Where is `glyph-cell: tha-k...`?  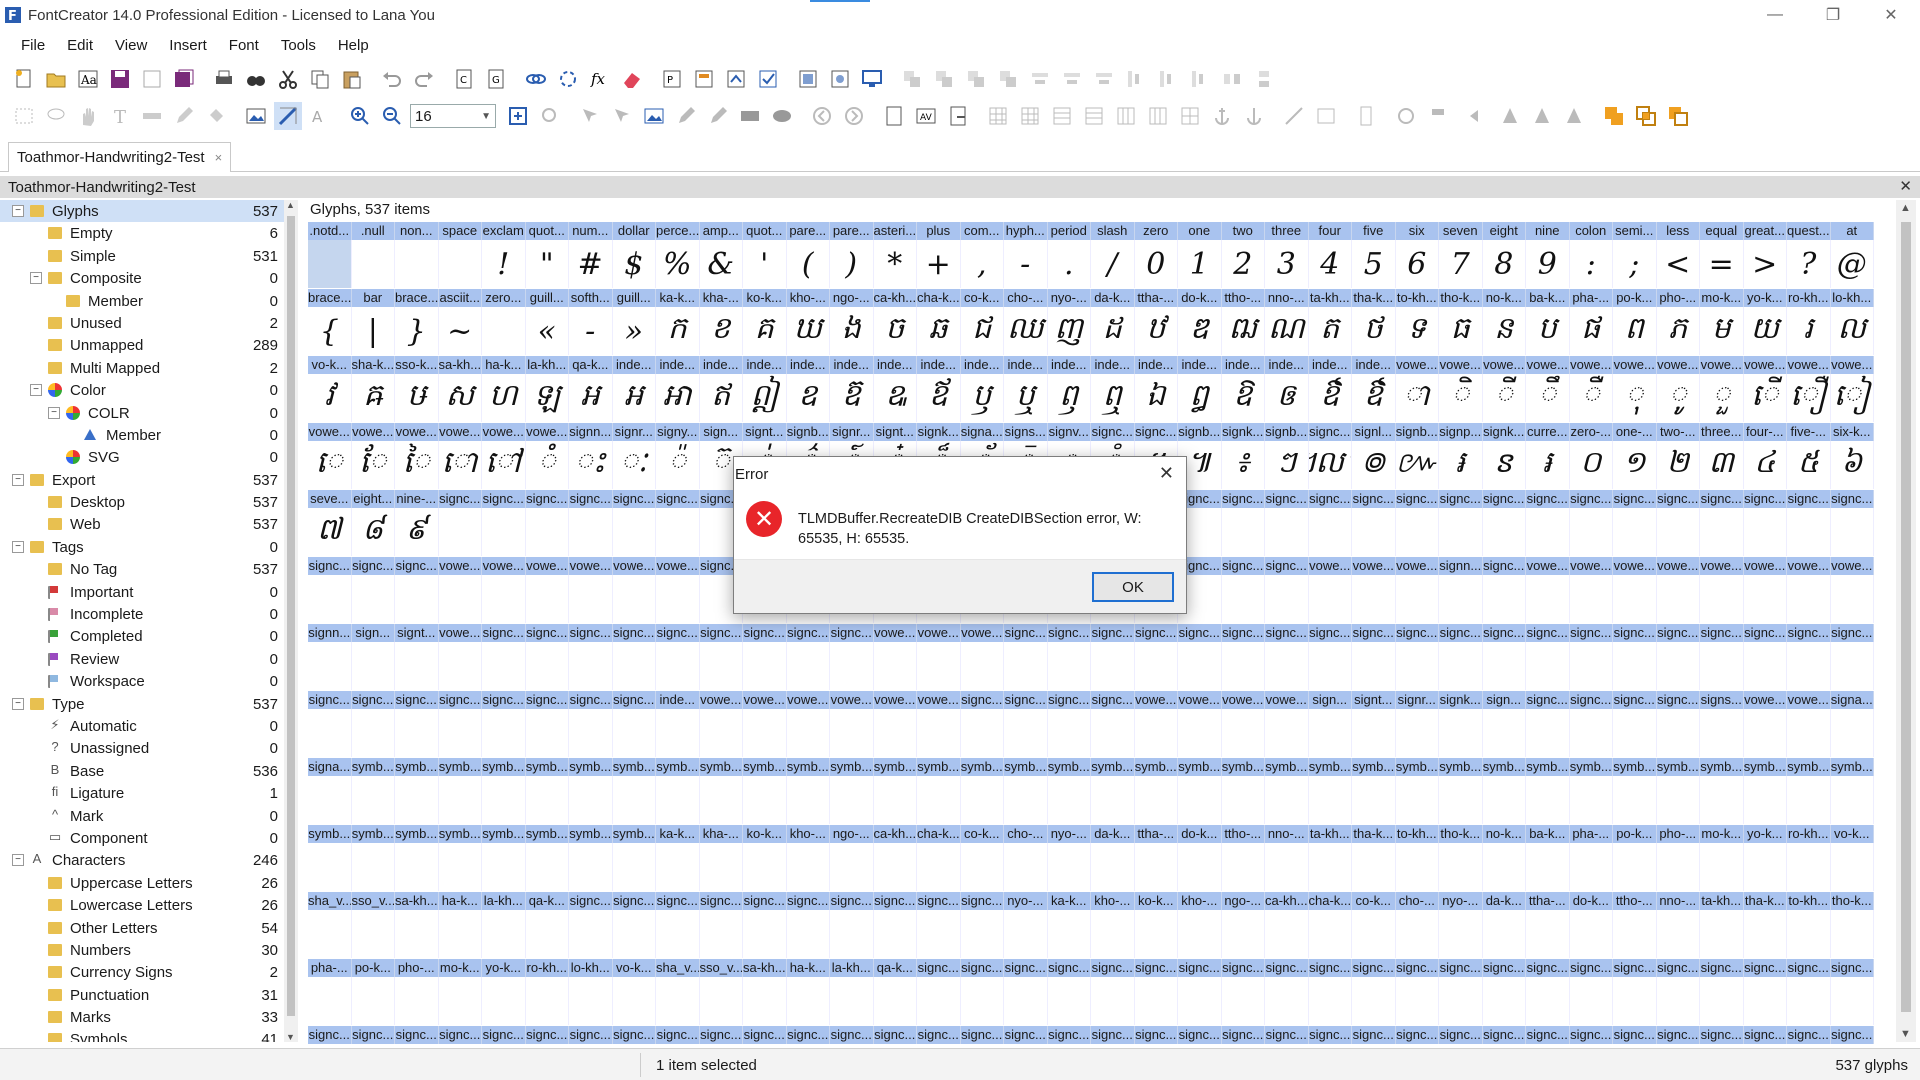
glyph-cell: tha-k... is located at coordinates (1374, 858).